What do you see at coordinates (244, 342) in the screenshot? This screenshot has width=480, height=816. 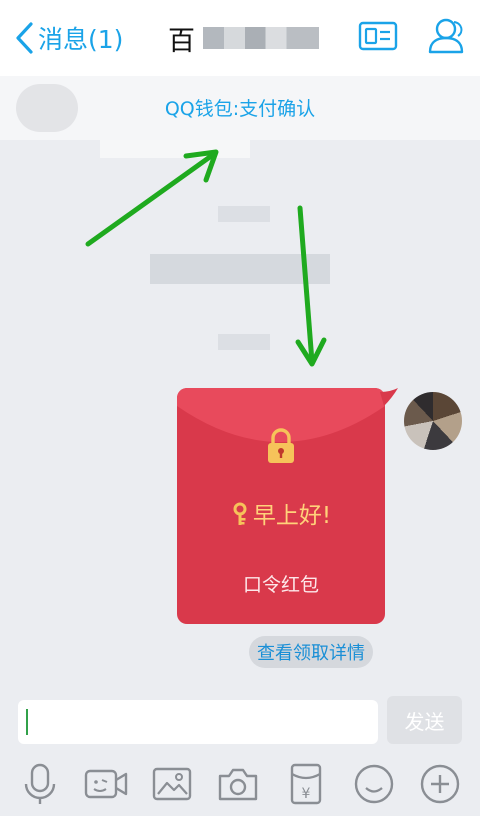 I see `blurred-timestamp` at bounding box center [244, 342].